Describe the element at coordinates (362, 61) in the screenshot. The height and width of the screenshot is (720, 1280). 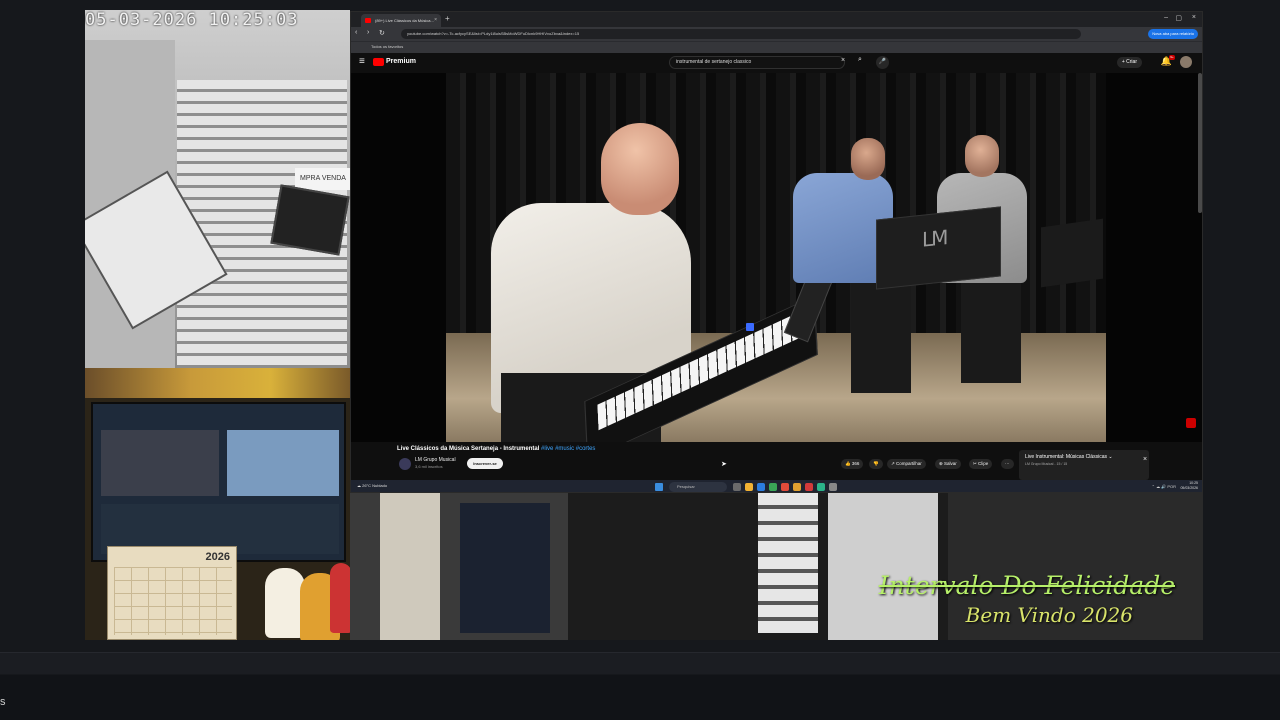
I see `menu-icon: ≡` at that location.